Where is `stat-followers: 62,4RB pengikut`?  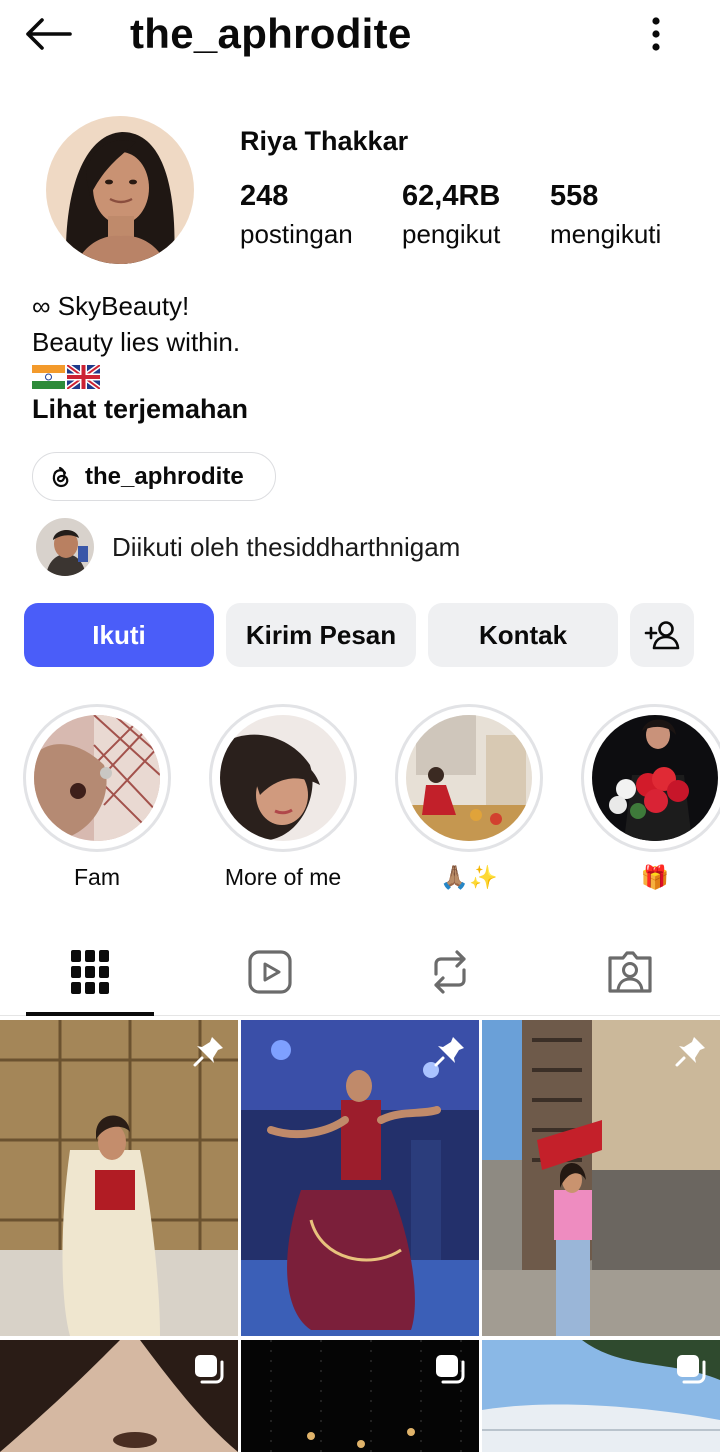 stat-followers: 62,4RB pengikut is located at coordinates (451, 216).